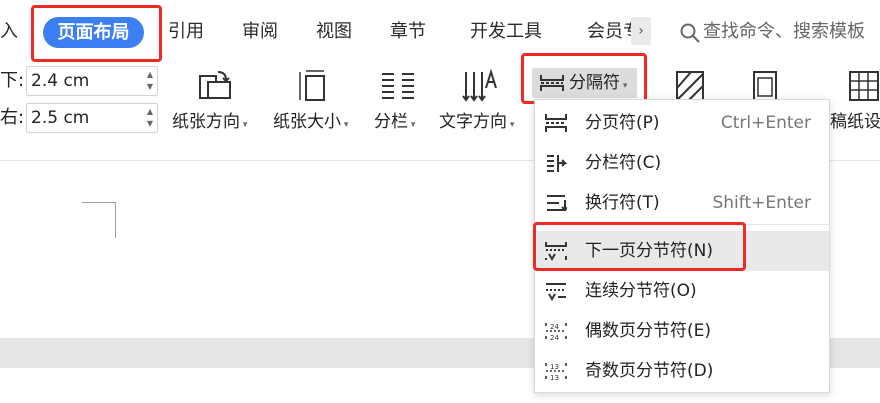 This screenshot has width=880, height=403. I want to click on margin-right-value: 2.5 cm, so click(58, 118).